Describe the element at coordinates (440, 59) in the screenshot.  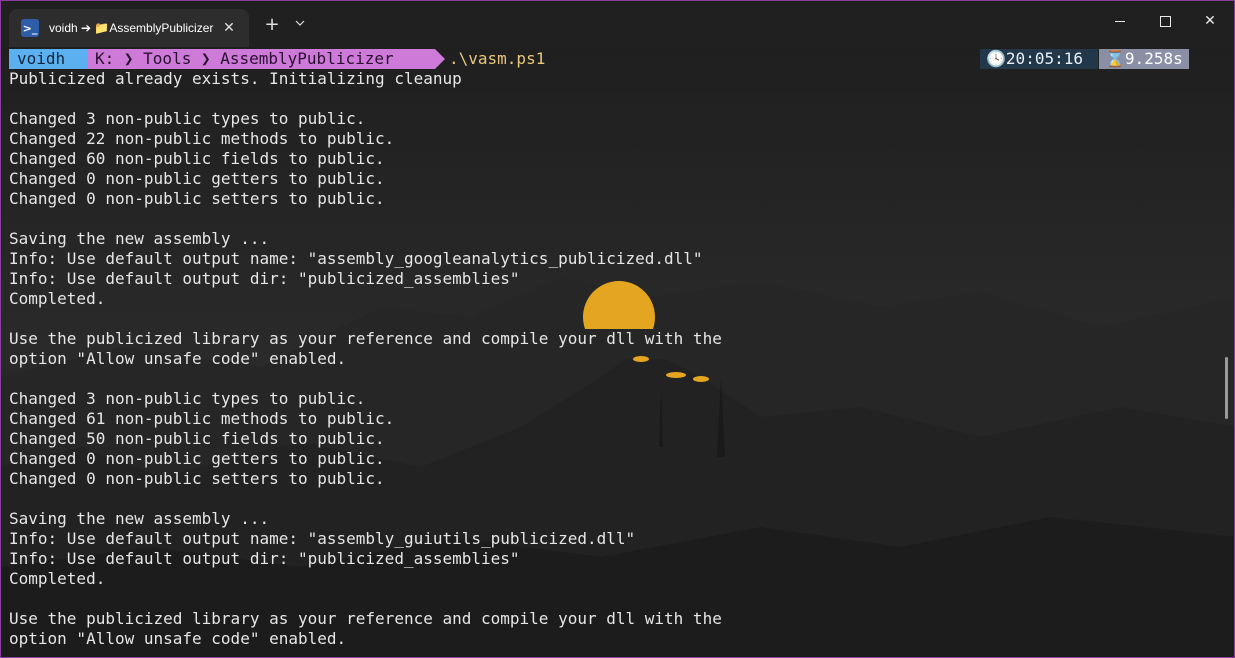
I see `prompt-separator` at that location.